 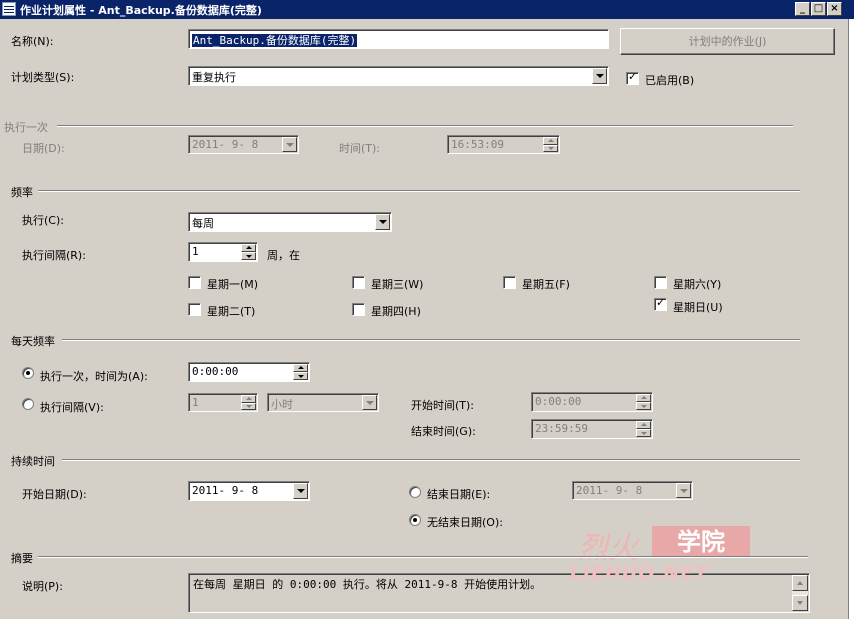 What do you see at coordinates (558, 401) in the screenshot?
I see `start-time-value: 0:00:00` at bounding box center [558, 401].